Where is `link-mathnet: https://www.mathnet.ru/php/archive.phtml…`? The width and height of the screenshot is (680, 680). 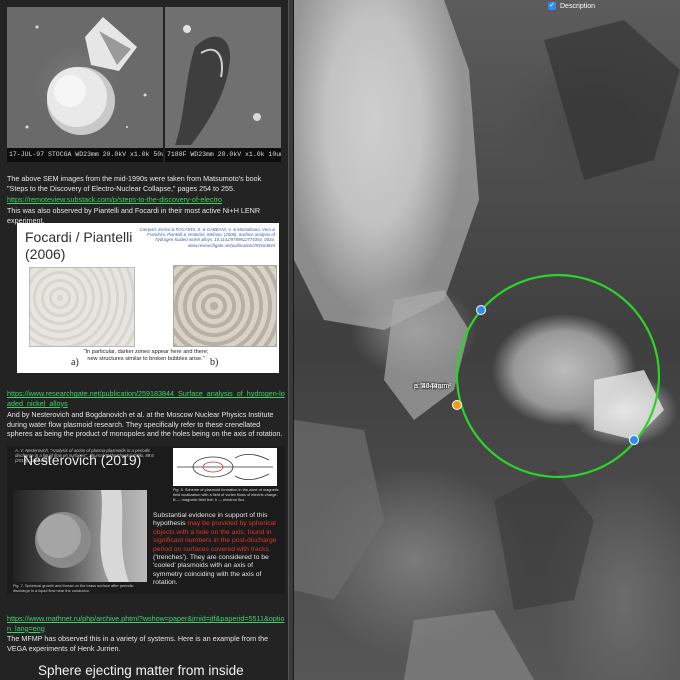
link-mathnet: https://www.mathnet.ru/php/archive.phtml… is located at coordinates (146, 623).